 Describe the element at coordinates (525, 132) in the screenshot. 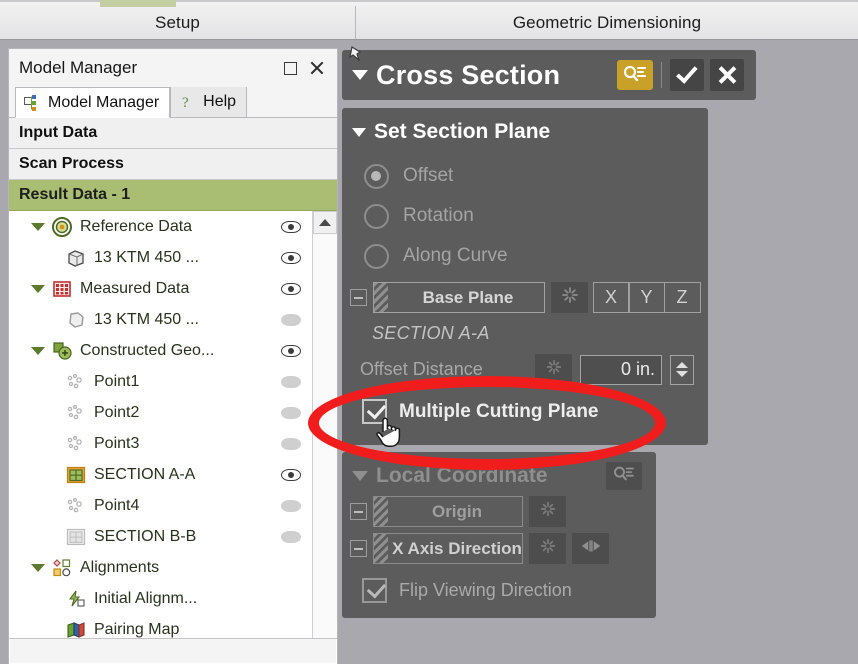

I see `set-section-plane-header: Set Section Plane` at that location.